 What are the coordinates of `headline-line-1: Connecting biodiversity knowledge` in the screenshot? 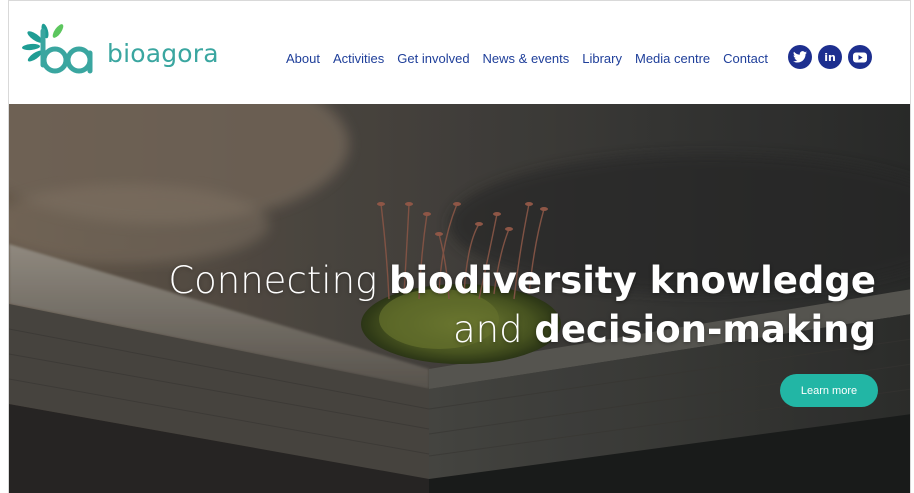 It's located at (522, 280).